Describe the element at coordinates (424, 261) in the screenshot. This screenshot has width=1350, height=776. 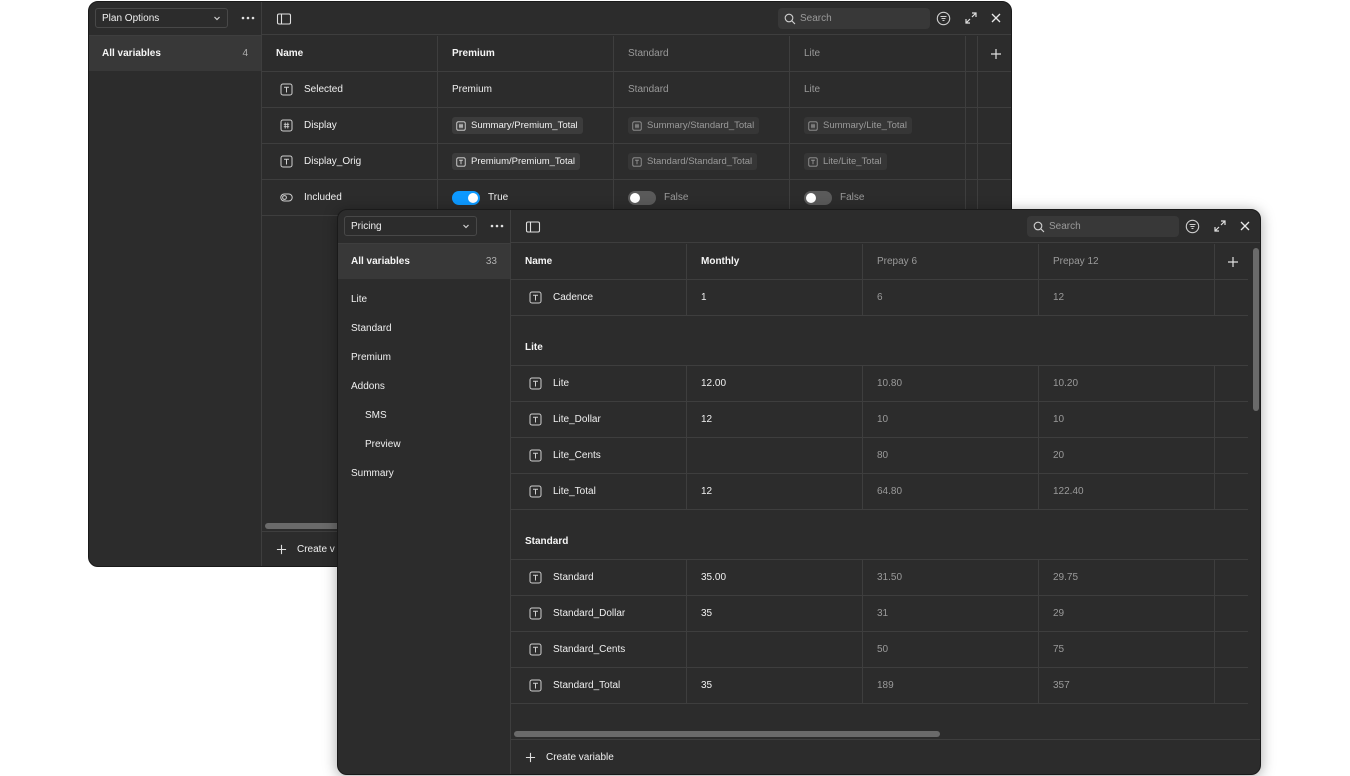
I see `all-variables-item: All variables 33` at that location.